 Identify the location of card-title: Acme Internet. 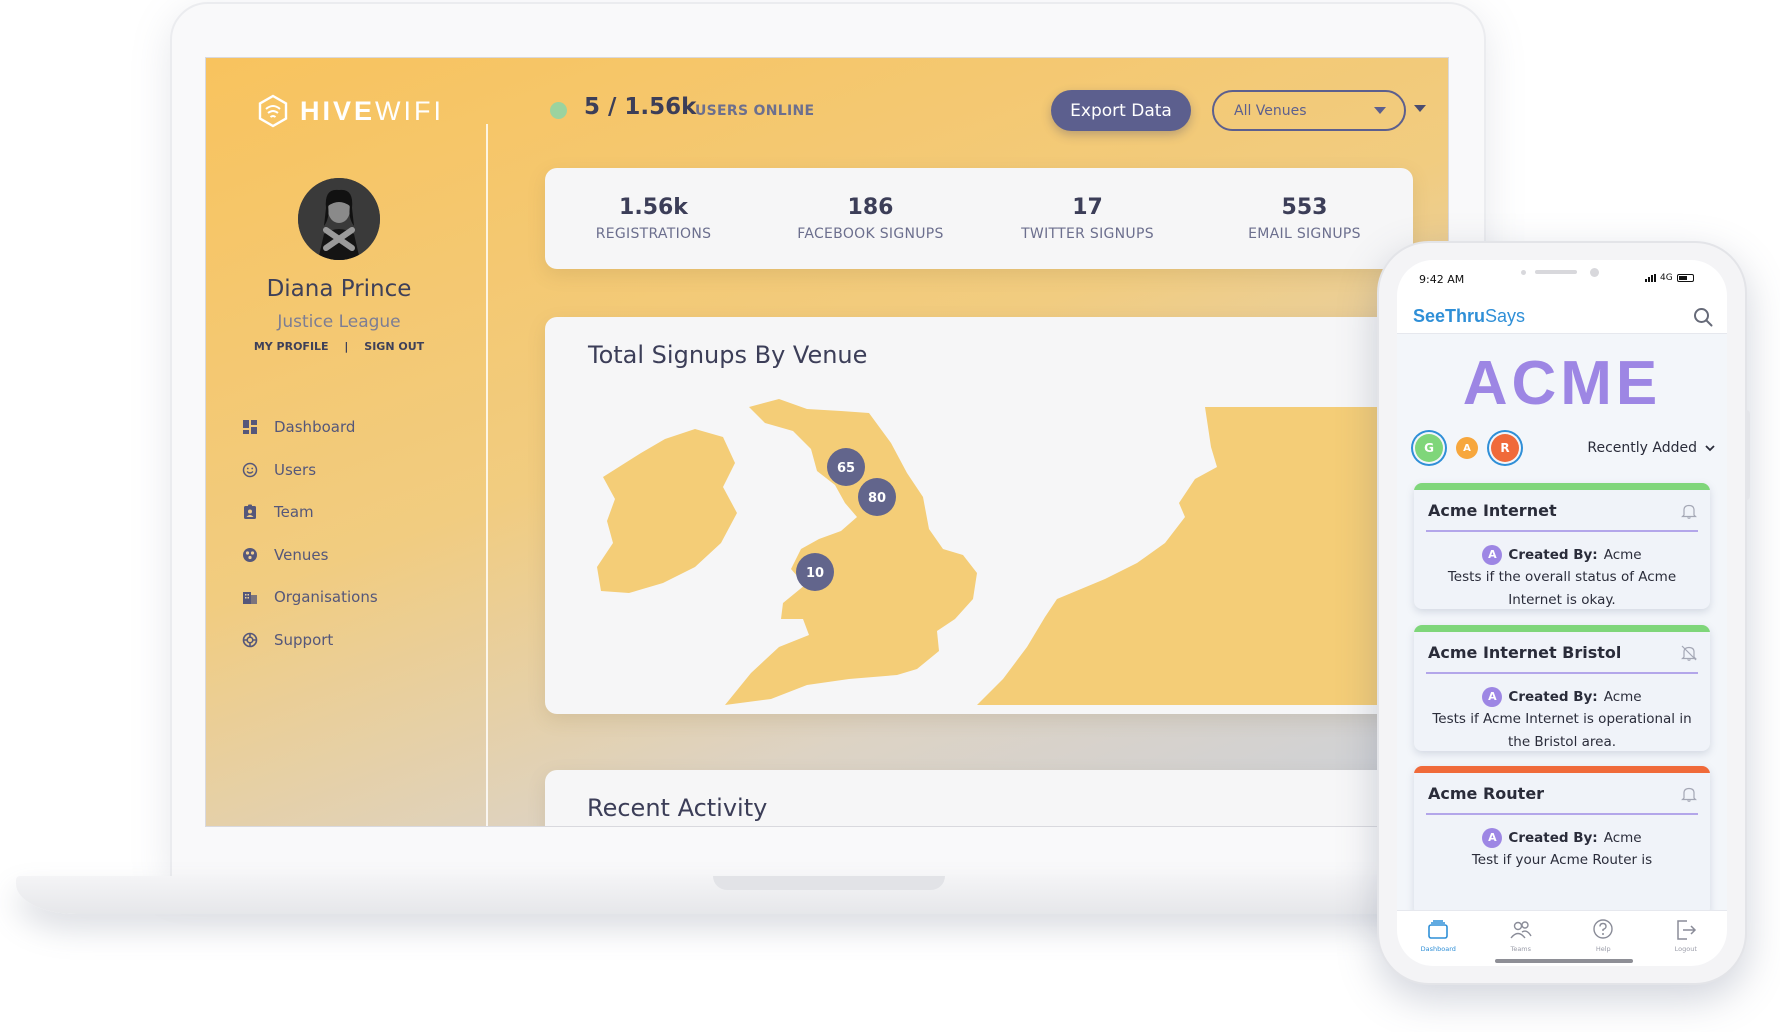
(1492, 510).